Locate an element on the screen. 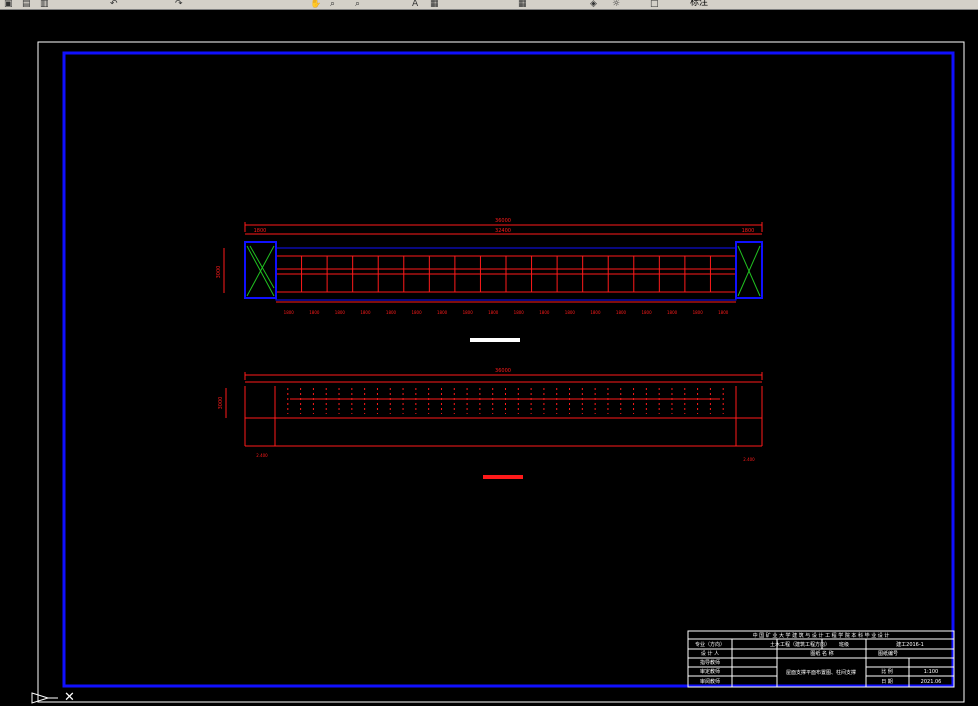 The width and height of the screenshot is (978, 706). drawing-name: 屋面支撑平面布置图、柱间支撑 is located at coordinates (821, 672).